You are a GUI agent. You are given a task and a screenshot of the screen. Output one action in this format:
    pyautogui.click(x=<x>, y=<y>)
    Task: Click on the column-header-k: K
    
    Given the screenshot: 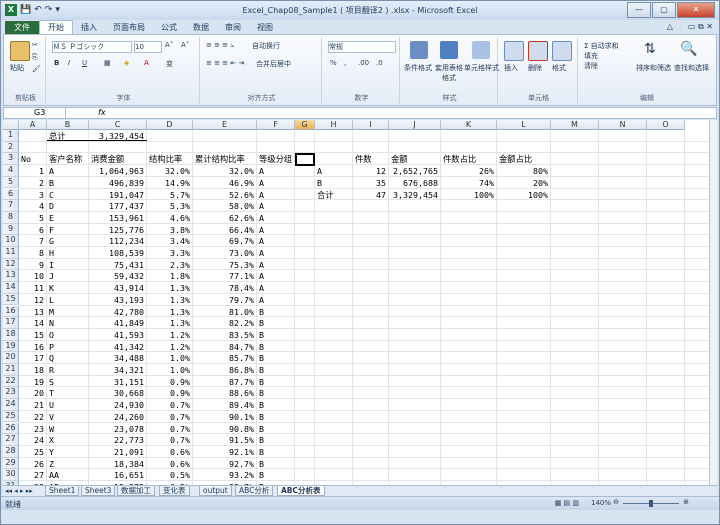 What is the action you would take?
    pyautogui.click(x=469, y=125)
    